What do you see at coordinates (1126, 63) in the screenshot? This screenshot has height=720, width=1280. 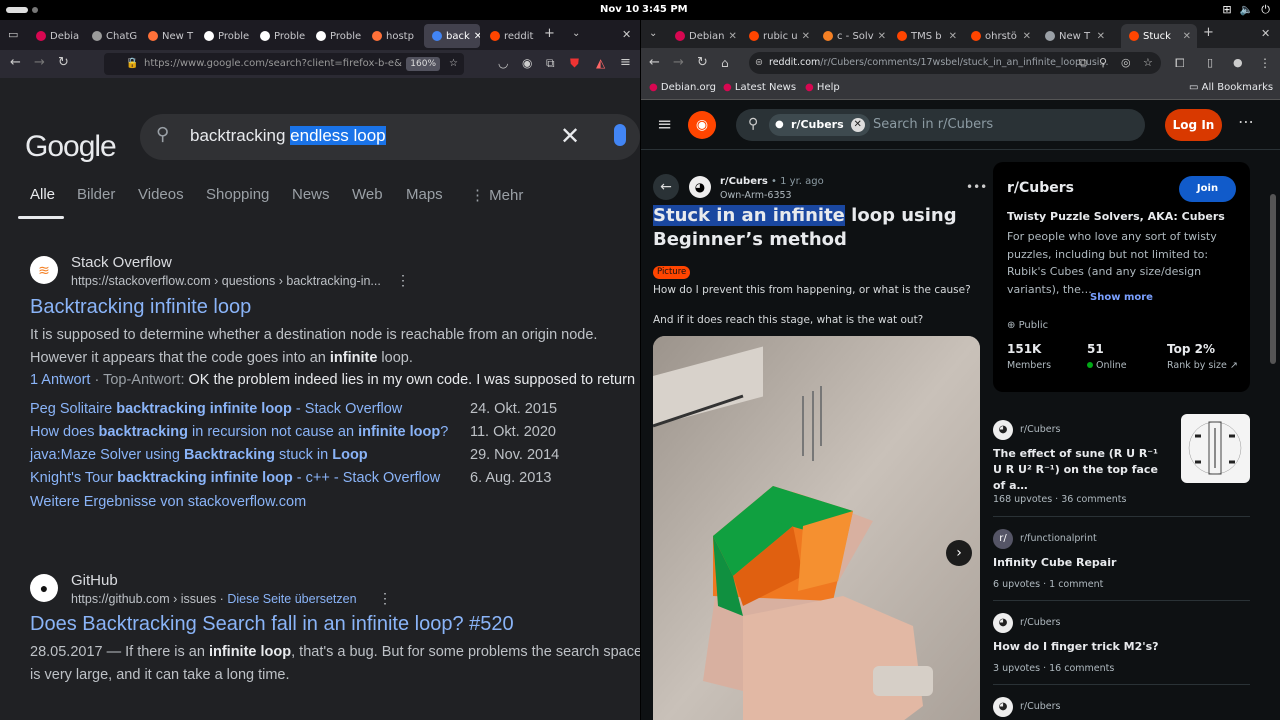 I see `eye-off-icon: ◎` at bounding box center [1126, 63].